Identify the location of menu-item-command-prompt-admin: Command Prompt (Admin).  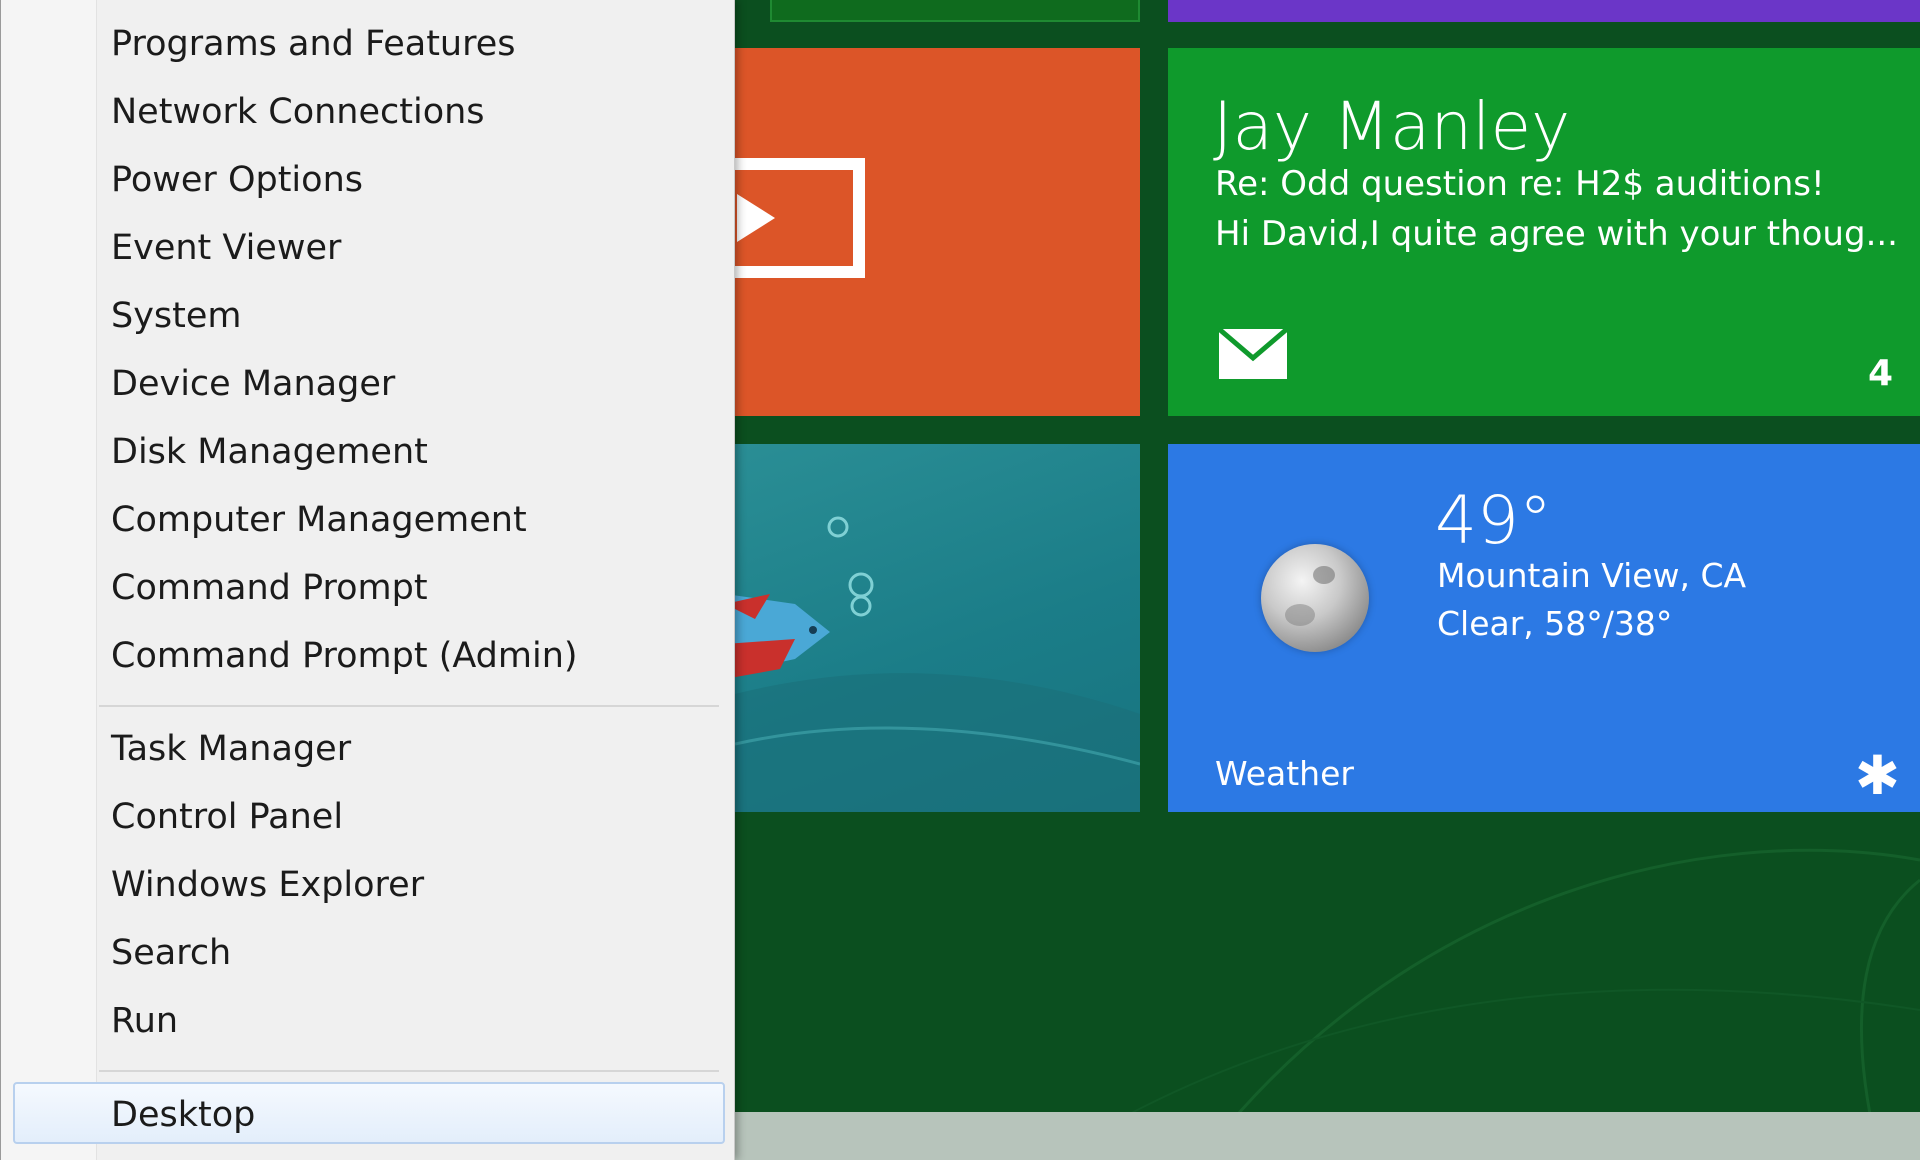
(368, 656).